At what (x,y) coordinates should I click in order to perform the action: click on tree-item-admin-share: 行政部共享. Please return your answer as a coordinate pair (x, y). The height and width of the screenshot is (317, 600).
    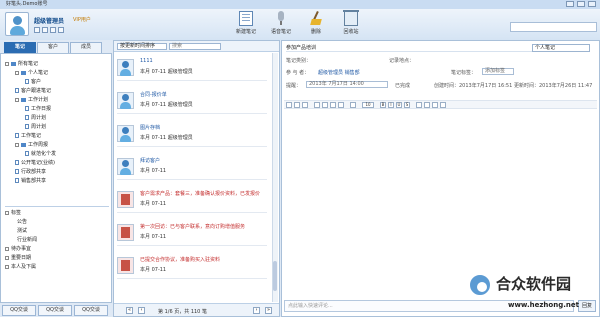
    Looking at the image, I should click on (30, 172).